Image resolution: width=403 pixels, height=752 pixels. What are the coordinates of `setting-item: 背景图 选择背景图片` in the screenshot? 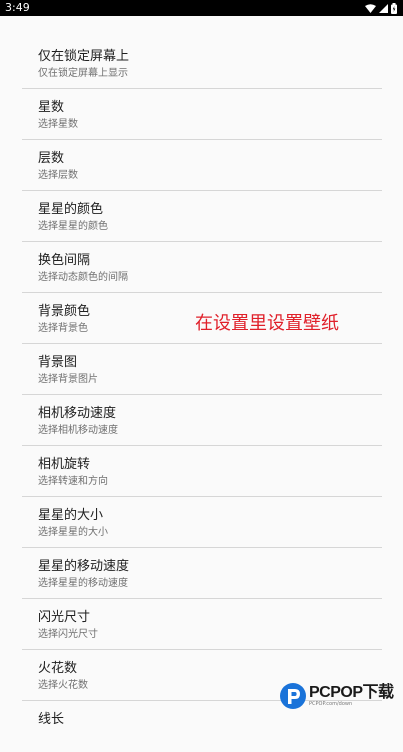 It's located at (202, 369).